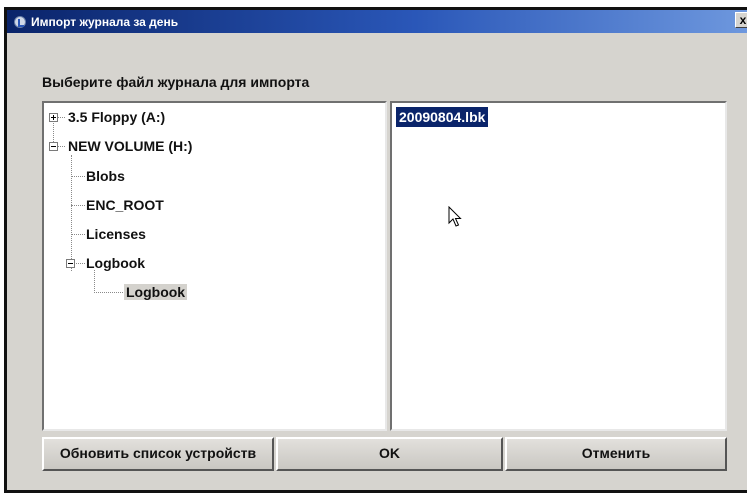 This screenshot has height=493, width=747. What do you see at coordinates (158, 454) in the screenshot?
I see `refresh-devices-button: Обновить список устройств` at bounding box center [158, 454].